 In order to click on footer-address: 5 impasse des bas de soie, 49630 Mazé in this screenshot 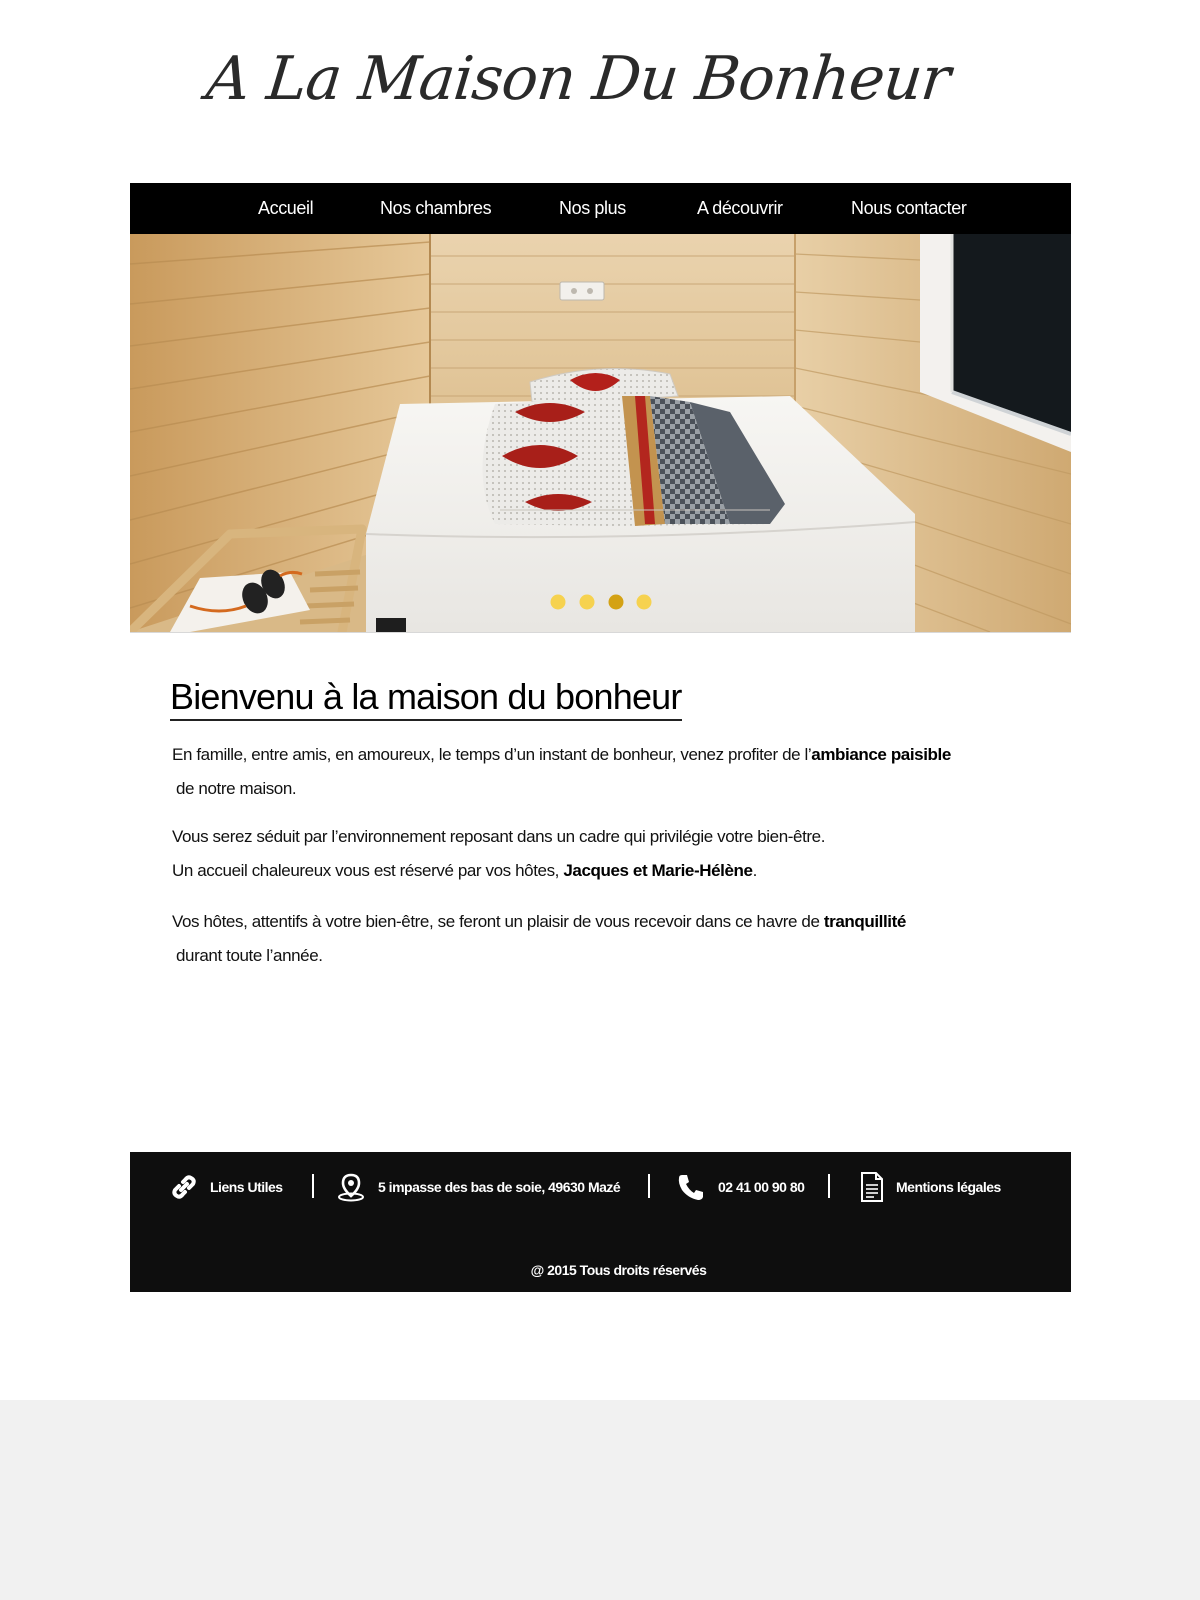, I will do `click(478, 1187)`.